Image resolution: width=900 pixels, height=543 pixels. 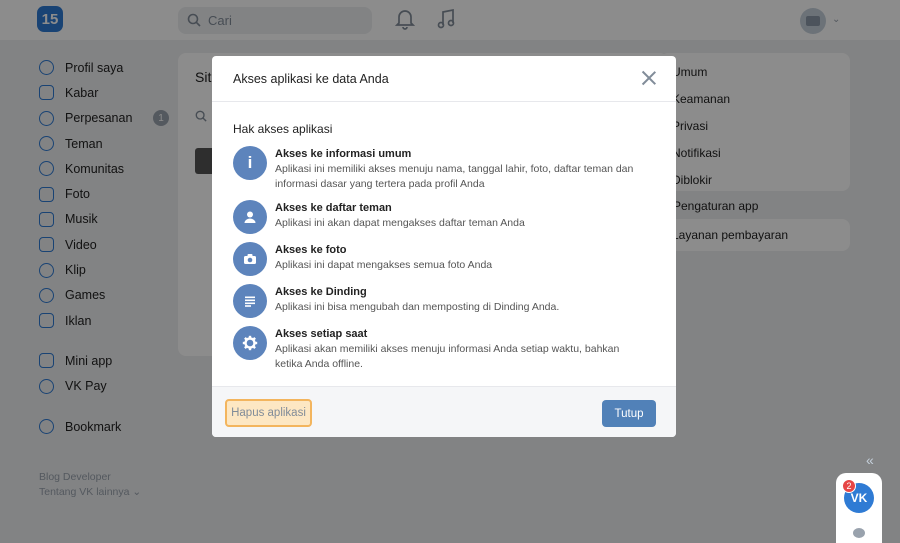 What do you see at coordinates (629, 413) in the screenshot?
I see `close-button: Tutup` at bounding box center [629, 413].